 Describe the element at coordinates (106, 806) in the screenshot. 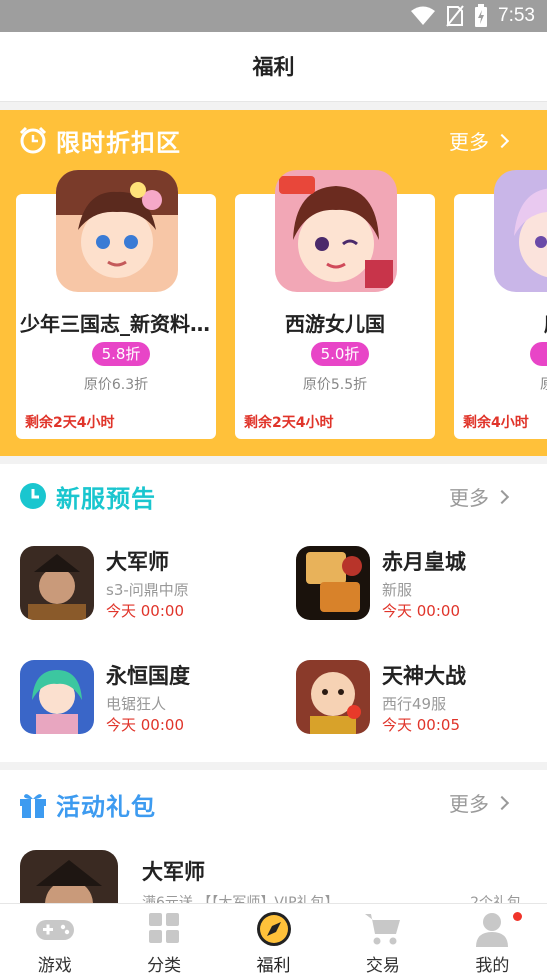

I see `gift-section-title: 活动礼包` at that location.